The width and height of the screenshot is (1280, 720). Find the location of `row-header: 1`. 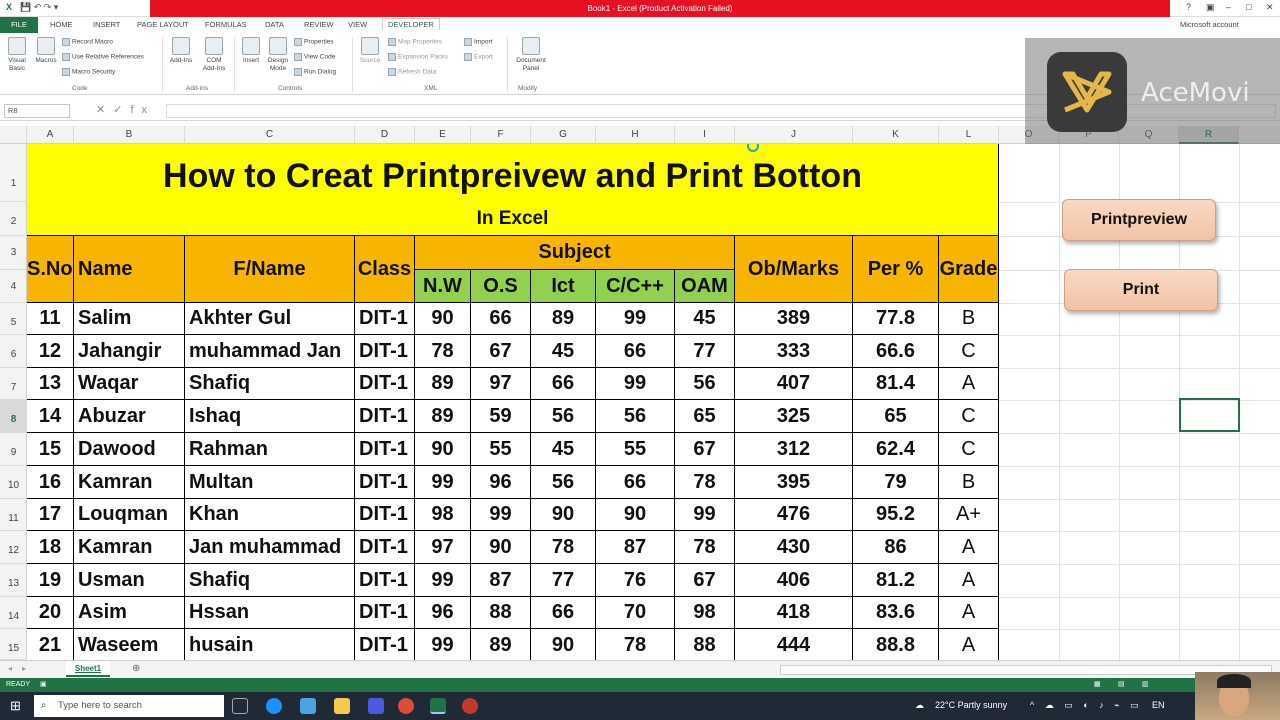

row-header: 1 is located at coordinates (13, 173).